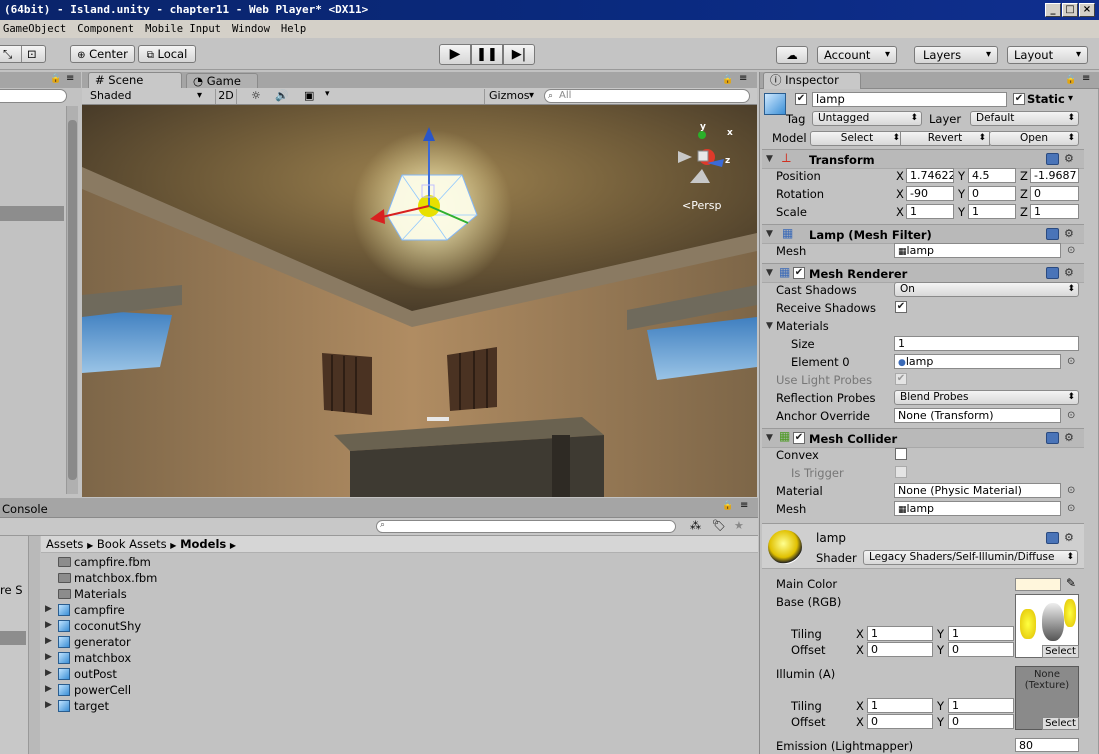 The width and height of the screenshot is (1099, 754). Describe the element at coordinates (769, 326) in the screenshot. I see `materials-expand-arrow-icon: ▼` at that location.